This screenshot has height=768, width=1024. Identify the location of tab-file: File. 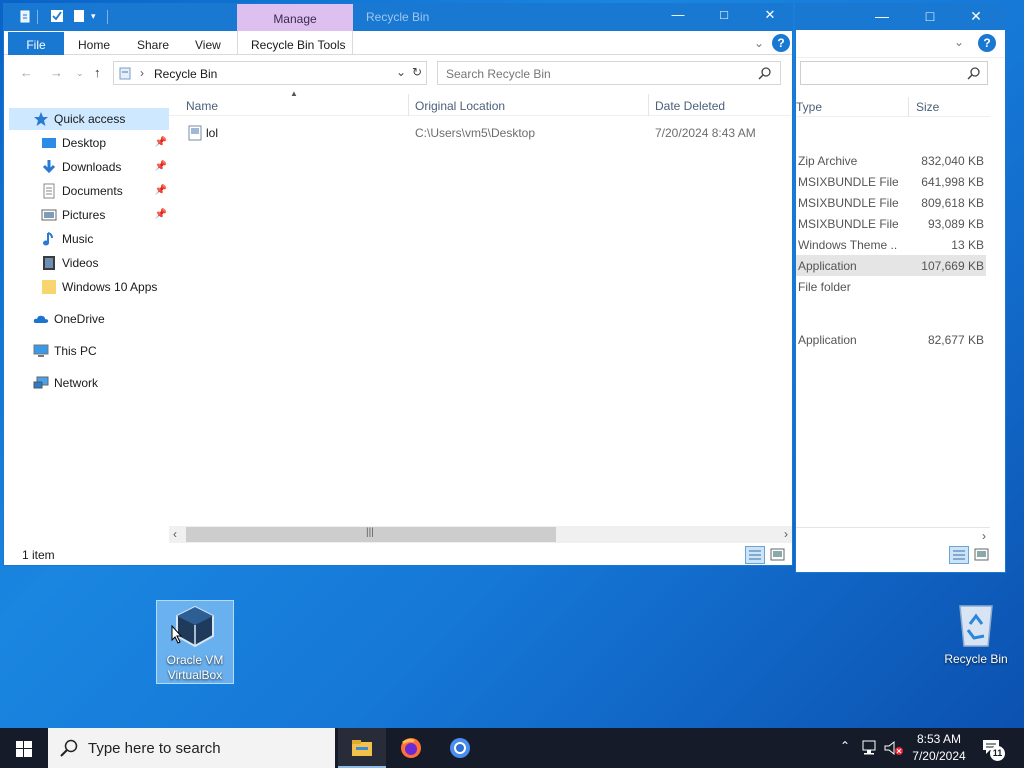
(36, 43).